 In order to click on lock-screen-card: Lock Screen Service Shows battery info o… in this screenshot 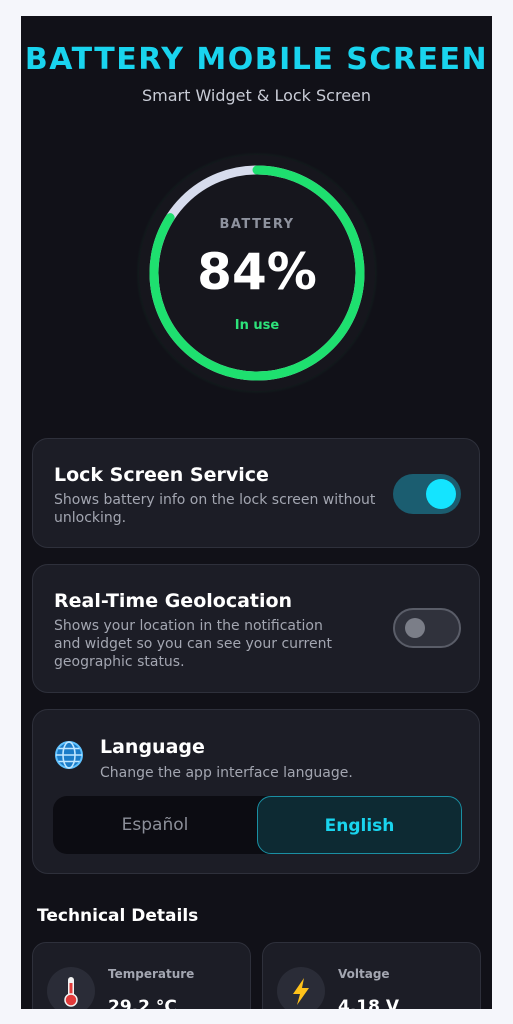, I will do `click(256, 493)`.